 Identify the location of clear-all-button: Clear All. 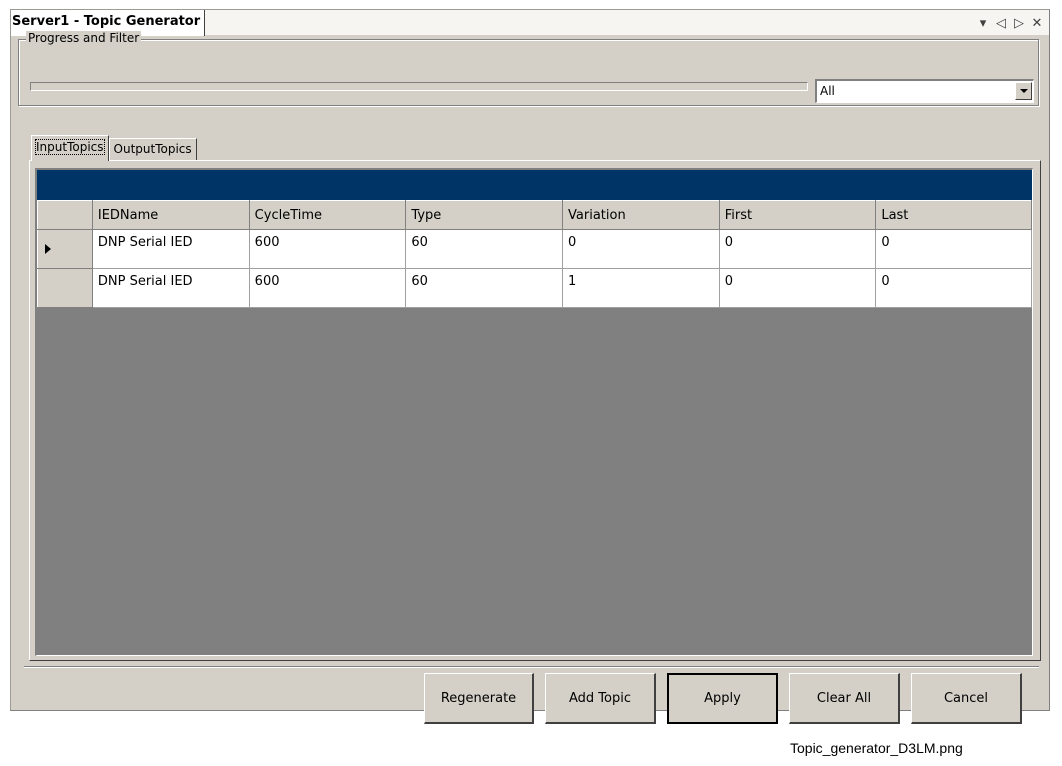
(844, 698).